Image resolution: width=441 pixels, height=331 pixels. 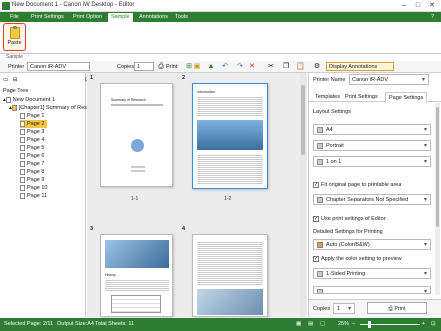 What do you see at coordinates (372, 290) in the screenshot?
I see `partial-select` at bounding box center [372, 290].